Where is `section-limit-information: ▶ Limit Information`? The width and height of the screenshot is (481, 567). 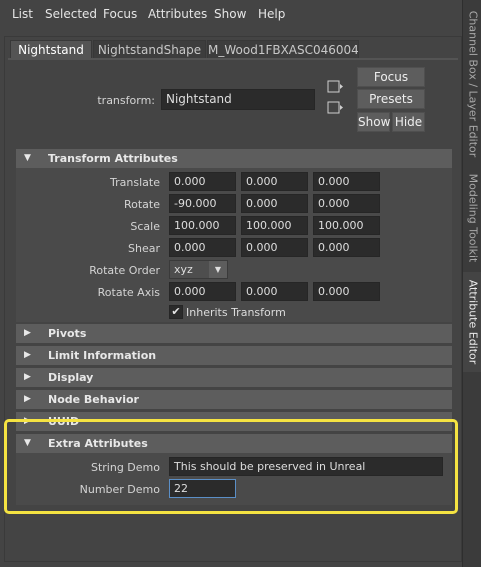
section-limit-information: ▶ Limit Information is located at coordinates (234, 355).